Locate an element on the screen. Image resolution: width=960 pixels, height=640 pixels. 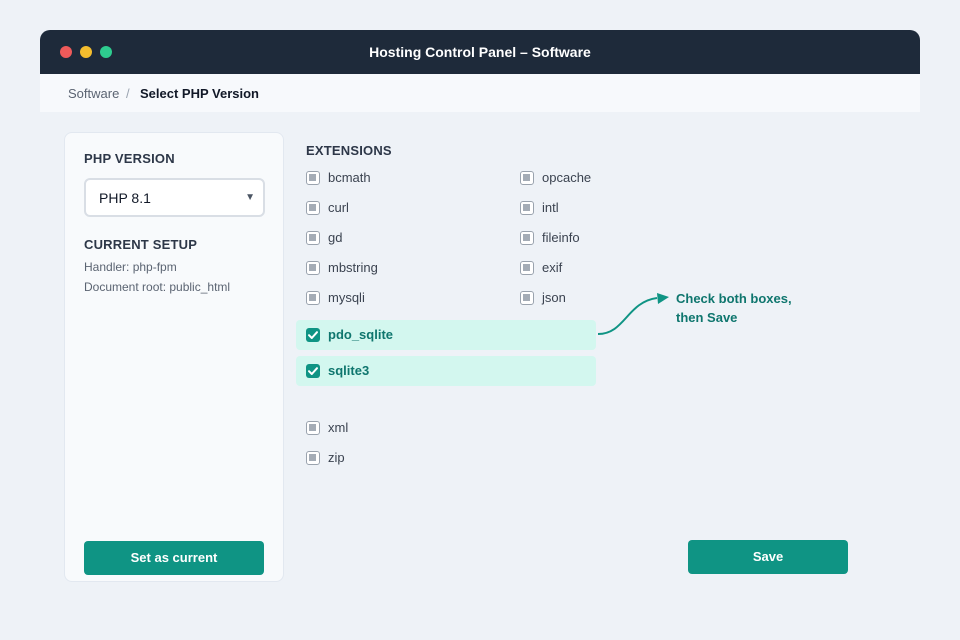
extension-label: sqlite3 is located at coordinates (349, 370).